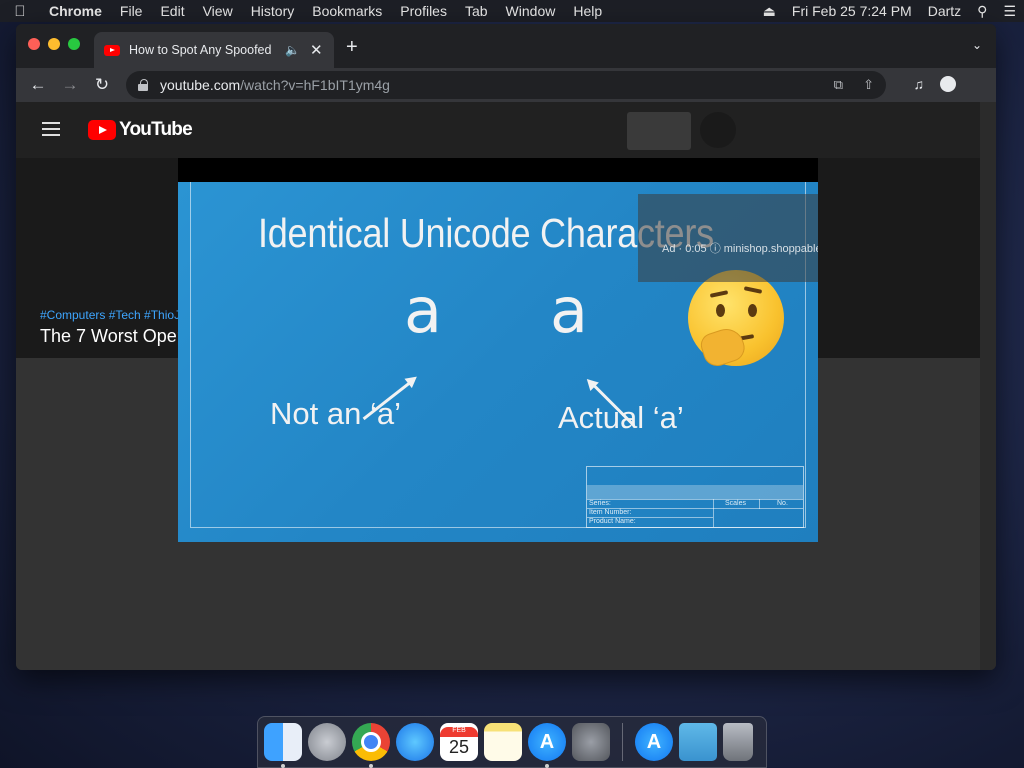  What do you see at coordinates (283, 745) in the screenshot?
I see `finder-icon` at bounding box center [283, 745].